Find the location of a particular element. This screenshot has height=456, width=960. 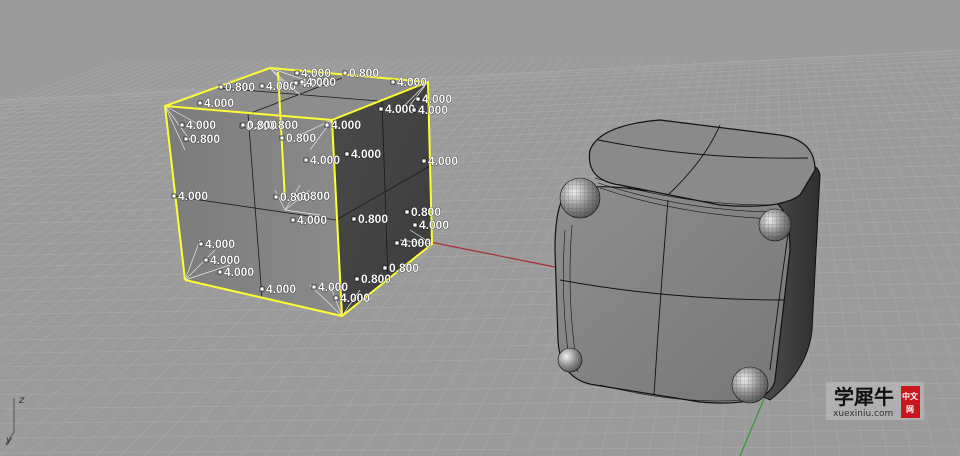

axis-y-label: y is located at coordinates (9, 440).